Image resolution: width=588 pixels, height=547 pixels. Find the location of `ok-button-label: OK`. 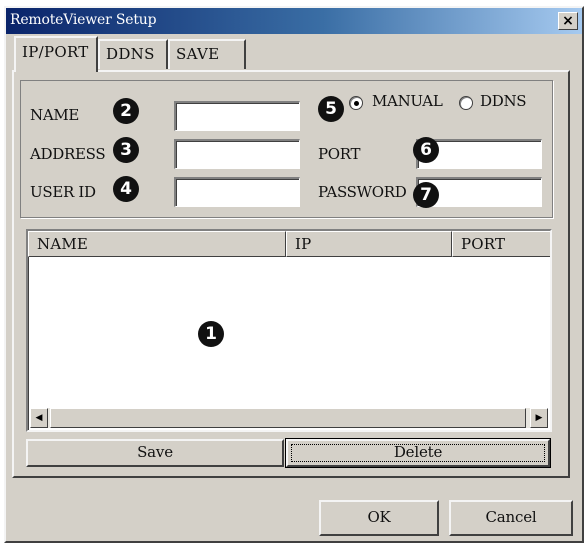

ok-button-label: OK is located at coordinates (379, 517).